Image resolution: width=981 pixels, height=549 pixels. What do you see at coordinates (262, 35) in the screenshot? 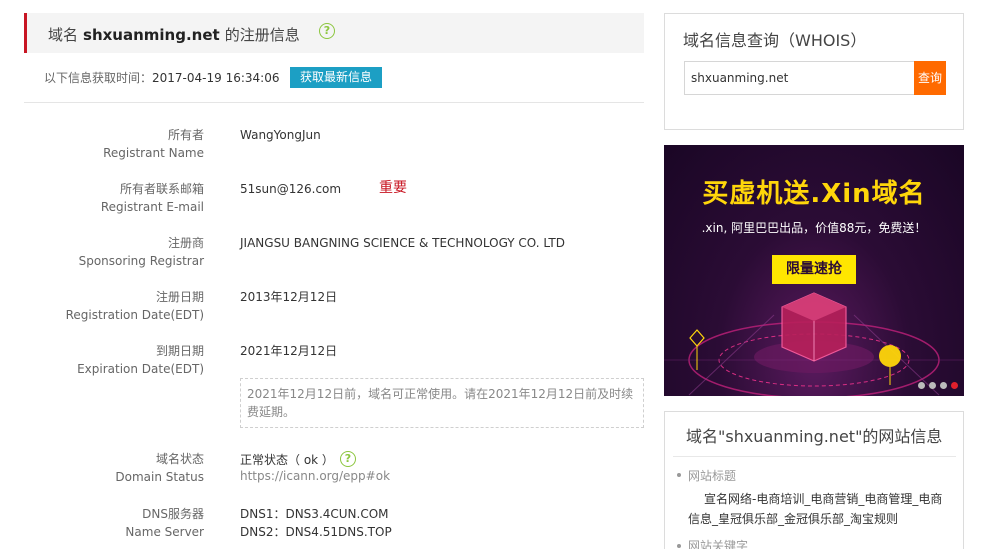
I see `title-suffix: 的注册信息` at bounding box center [262, 35].